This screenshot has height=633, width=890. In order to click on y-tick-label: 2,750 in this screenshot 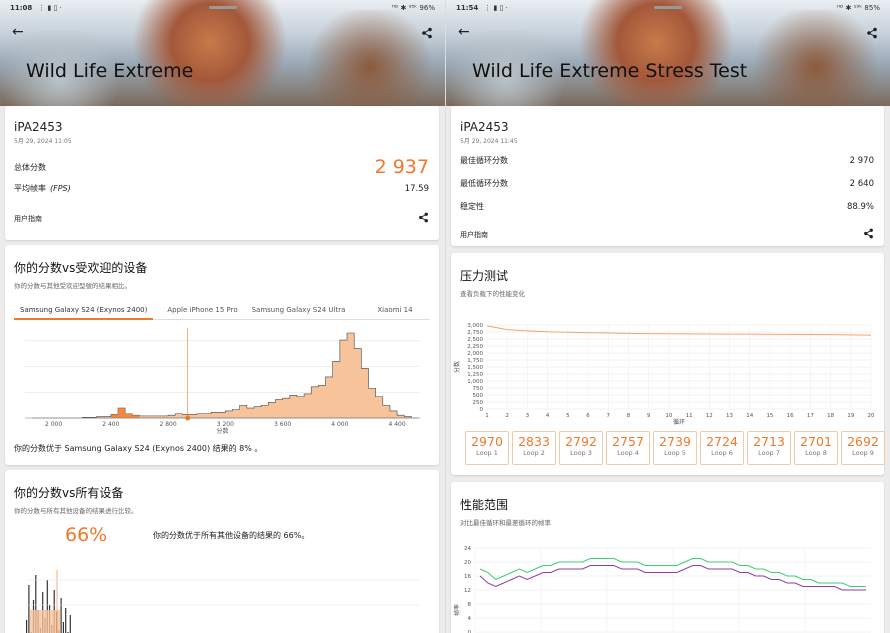, I will do `click(475, 333)`.